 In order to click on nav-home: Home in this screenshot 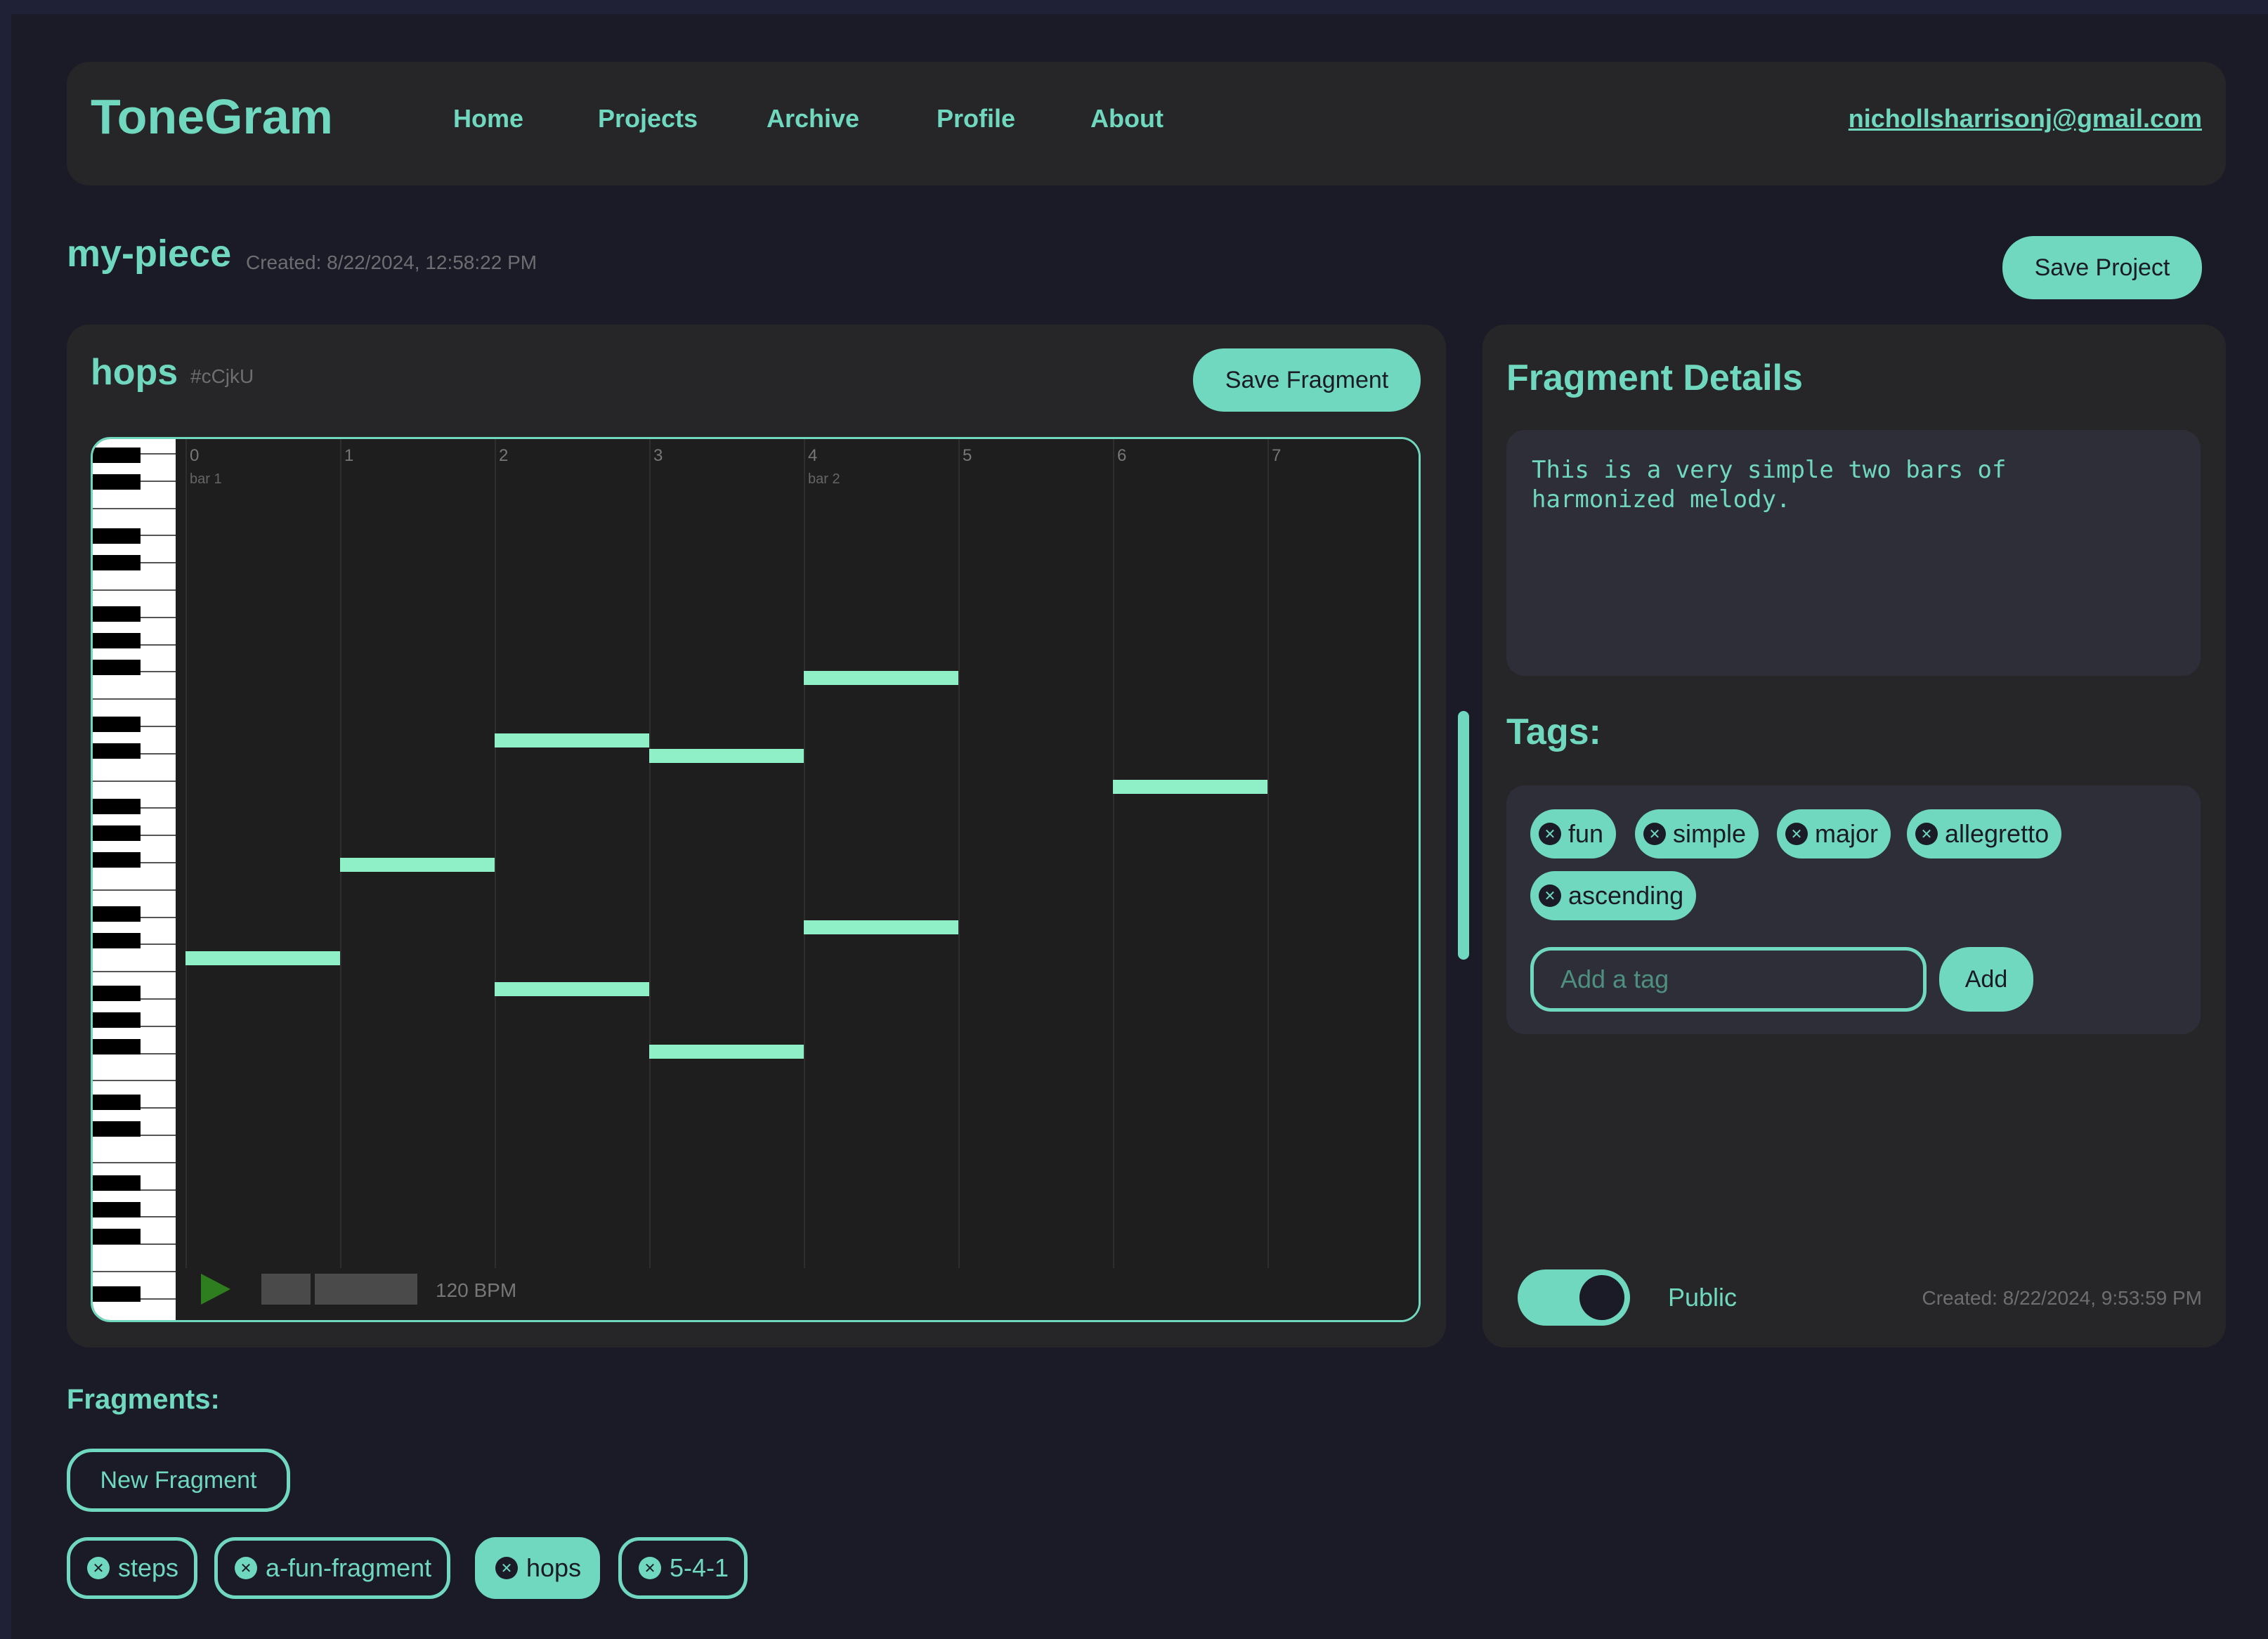, I will do `click(488, 118)`.